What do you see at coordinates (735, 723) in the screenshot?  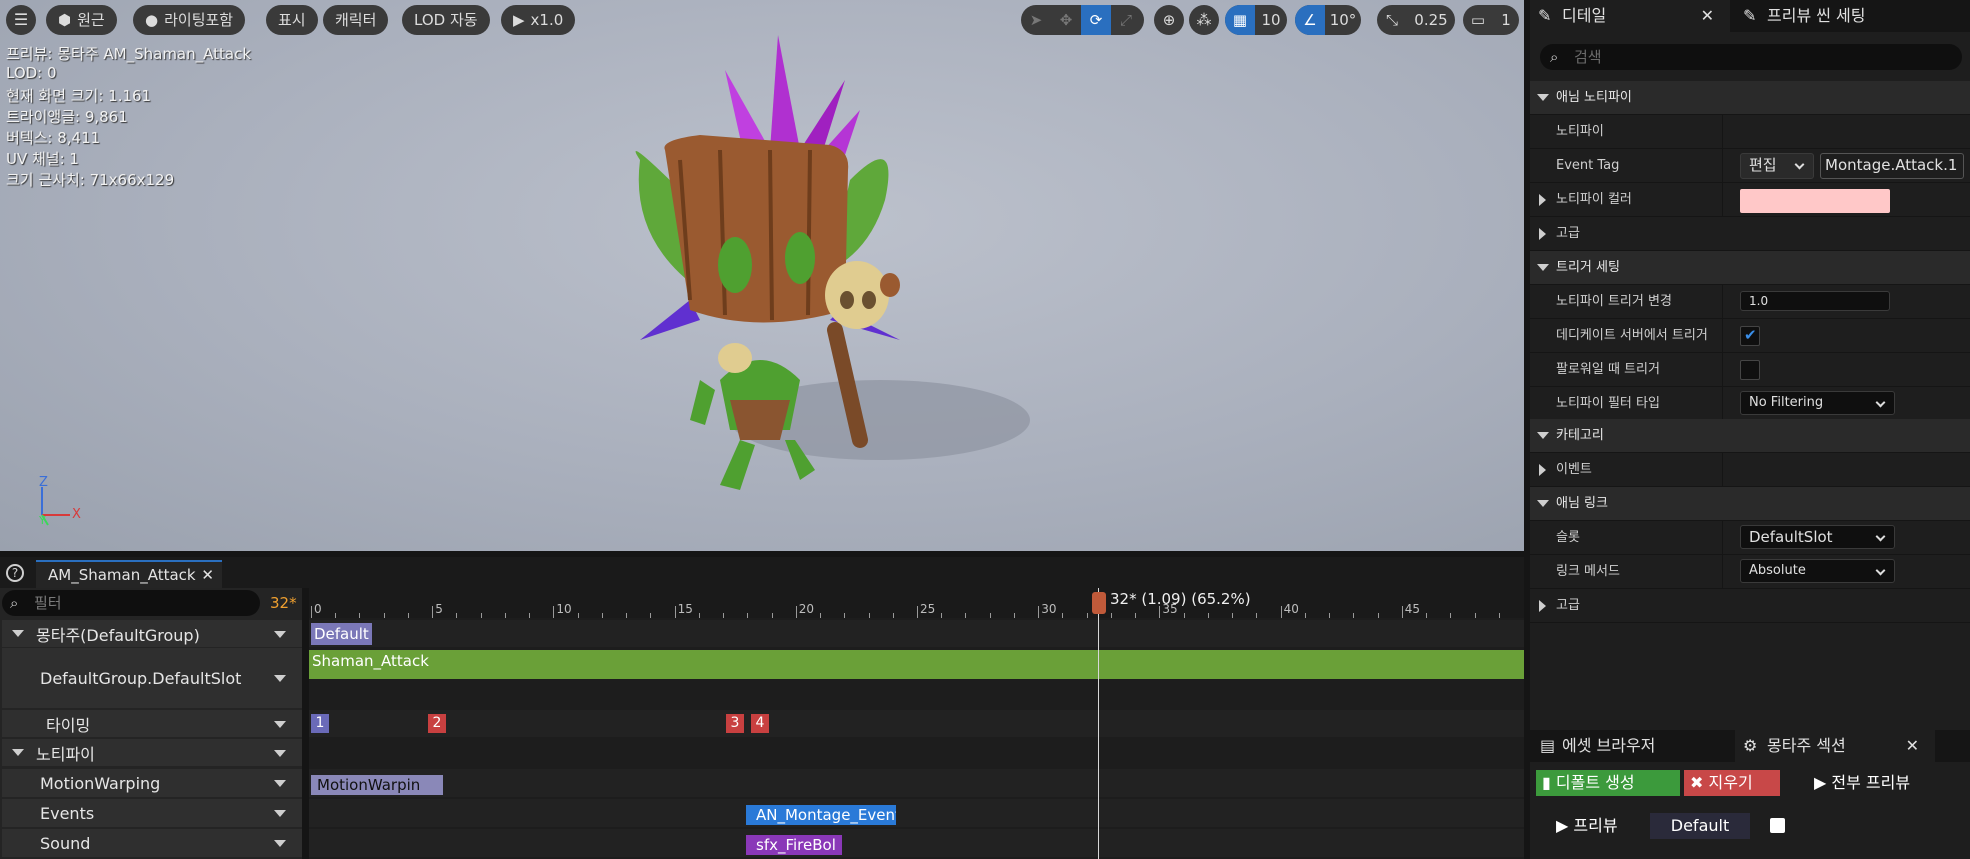 I see `timing-marker-3: 3` at bounding box center [735, 723].